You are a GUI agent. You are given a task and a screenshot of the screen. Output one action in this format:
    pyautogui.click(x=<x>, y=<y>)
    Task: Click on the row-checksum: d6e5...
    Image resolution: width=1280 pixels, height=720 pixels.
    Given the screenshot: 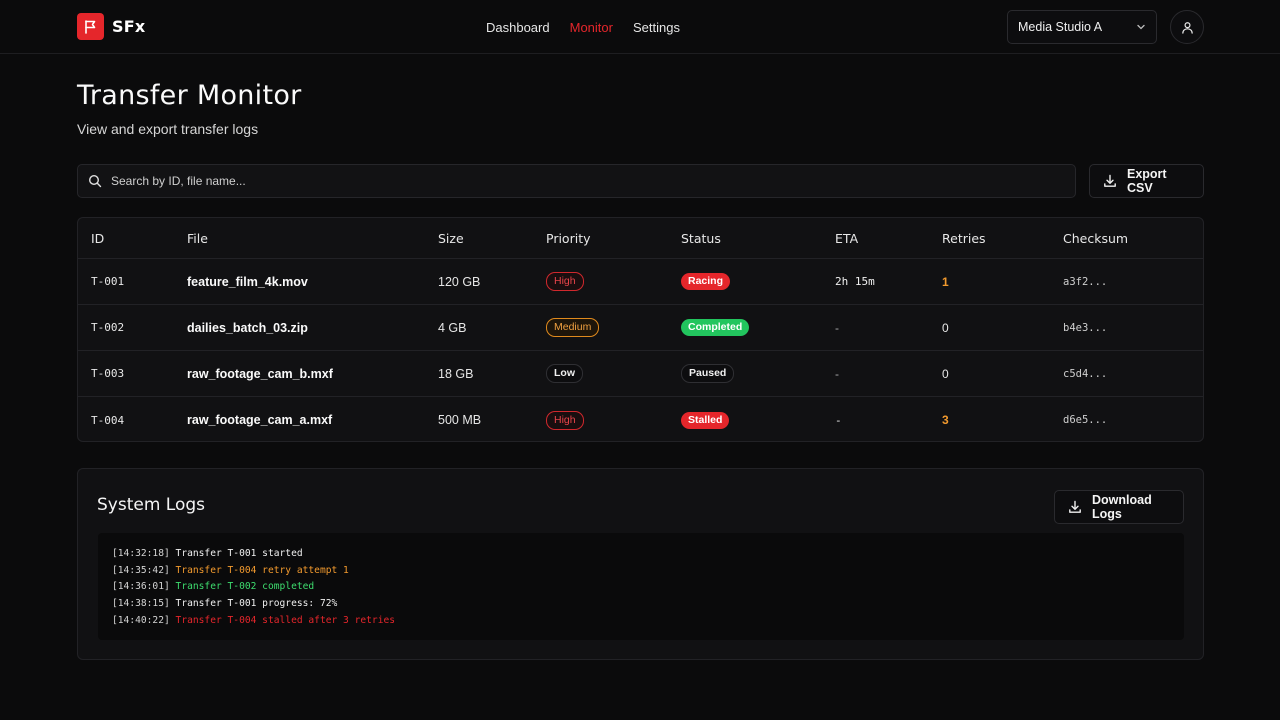 What is the action you would take?
    pyautogui.click(x=1085, y=420)
    